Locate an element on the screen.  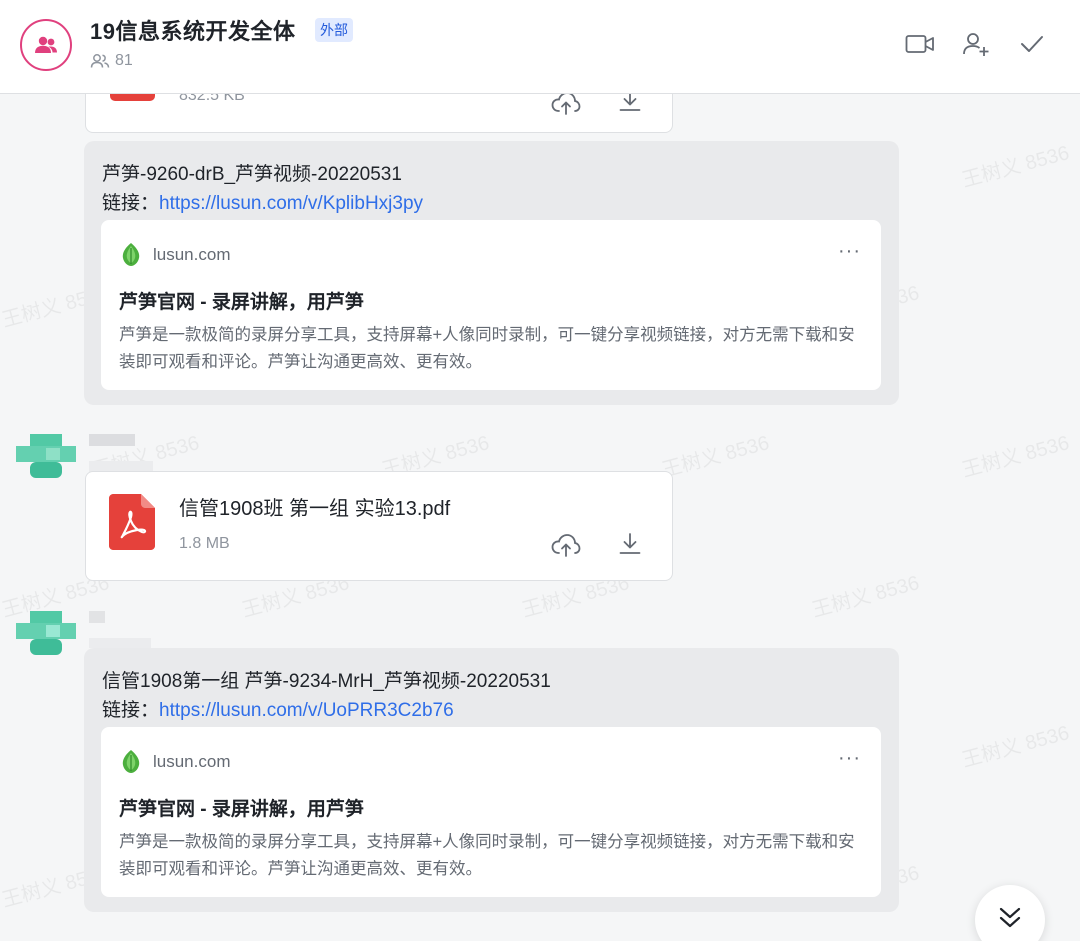
external-tag: 外部 is located at coordinates (334, 30).